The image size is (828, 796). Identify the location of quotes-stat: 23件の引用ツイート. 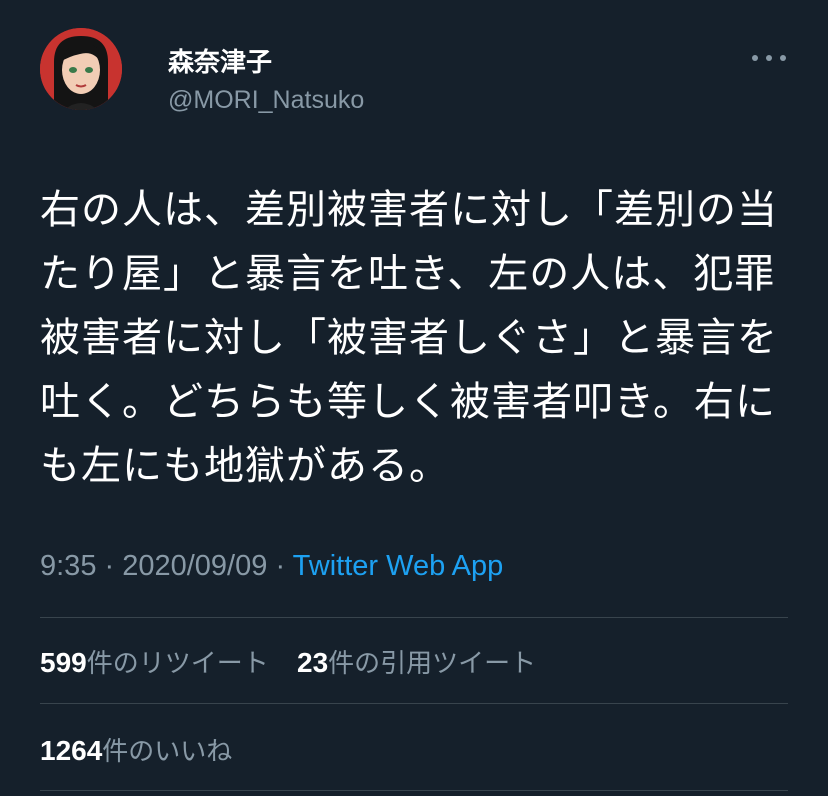
(417, 663).